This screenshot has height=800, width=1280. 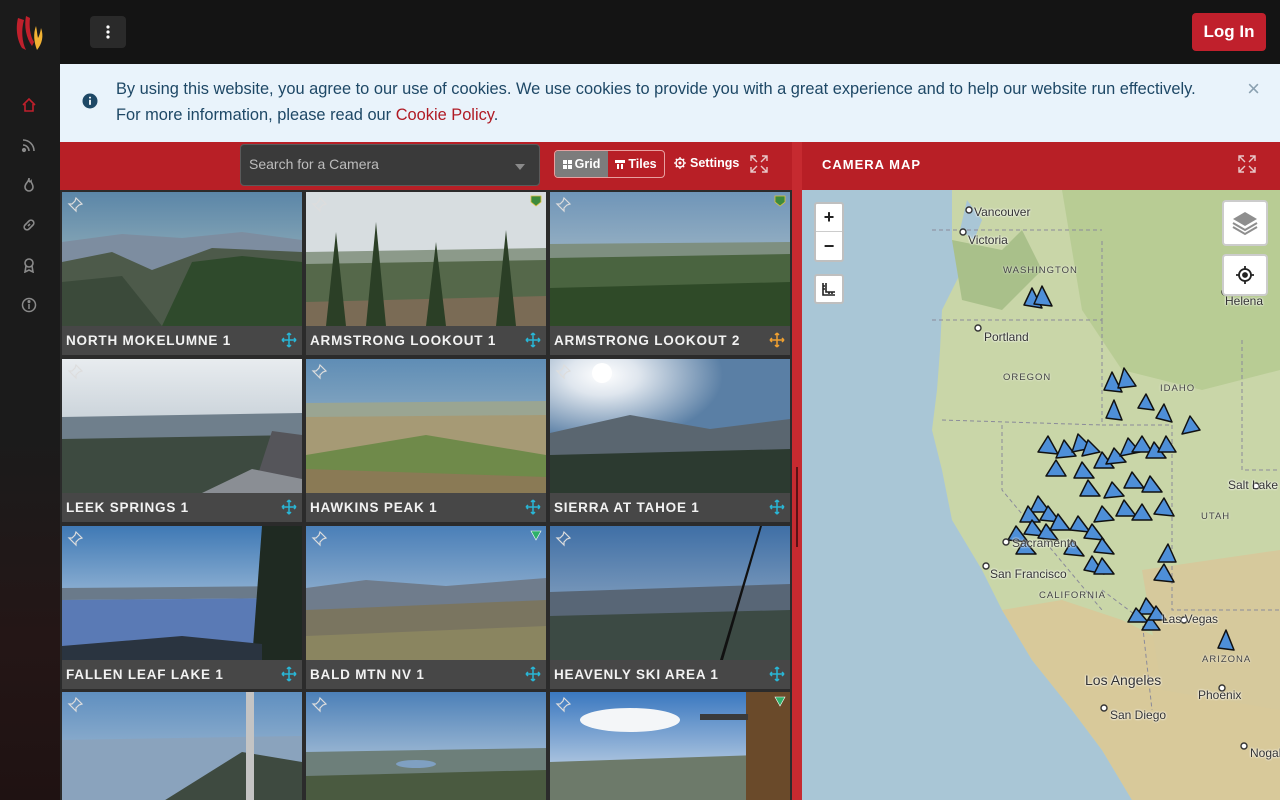 What do you see at coordinates (445, 115) in the screenshot?
I see `cookie-policy-link: Cookie Policy` at bounding box center [445, 115].